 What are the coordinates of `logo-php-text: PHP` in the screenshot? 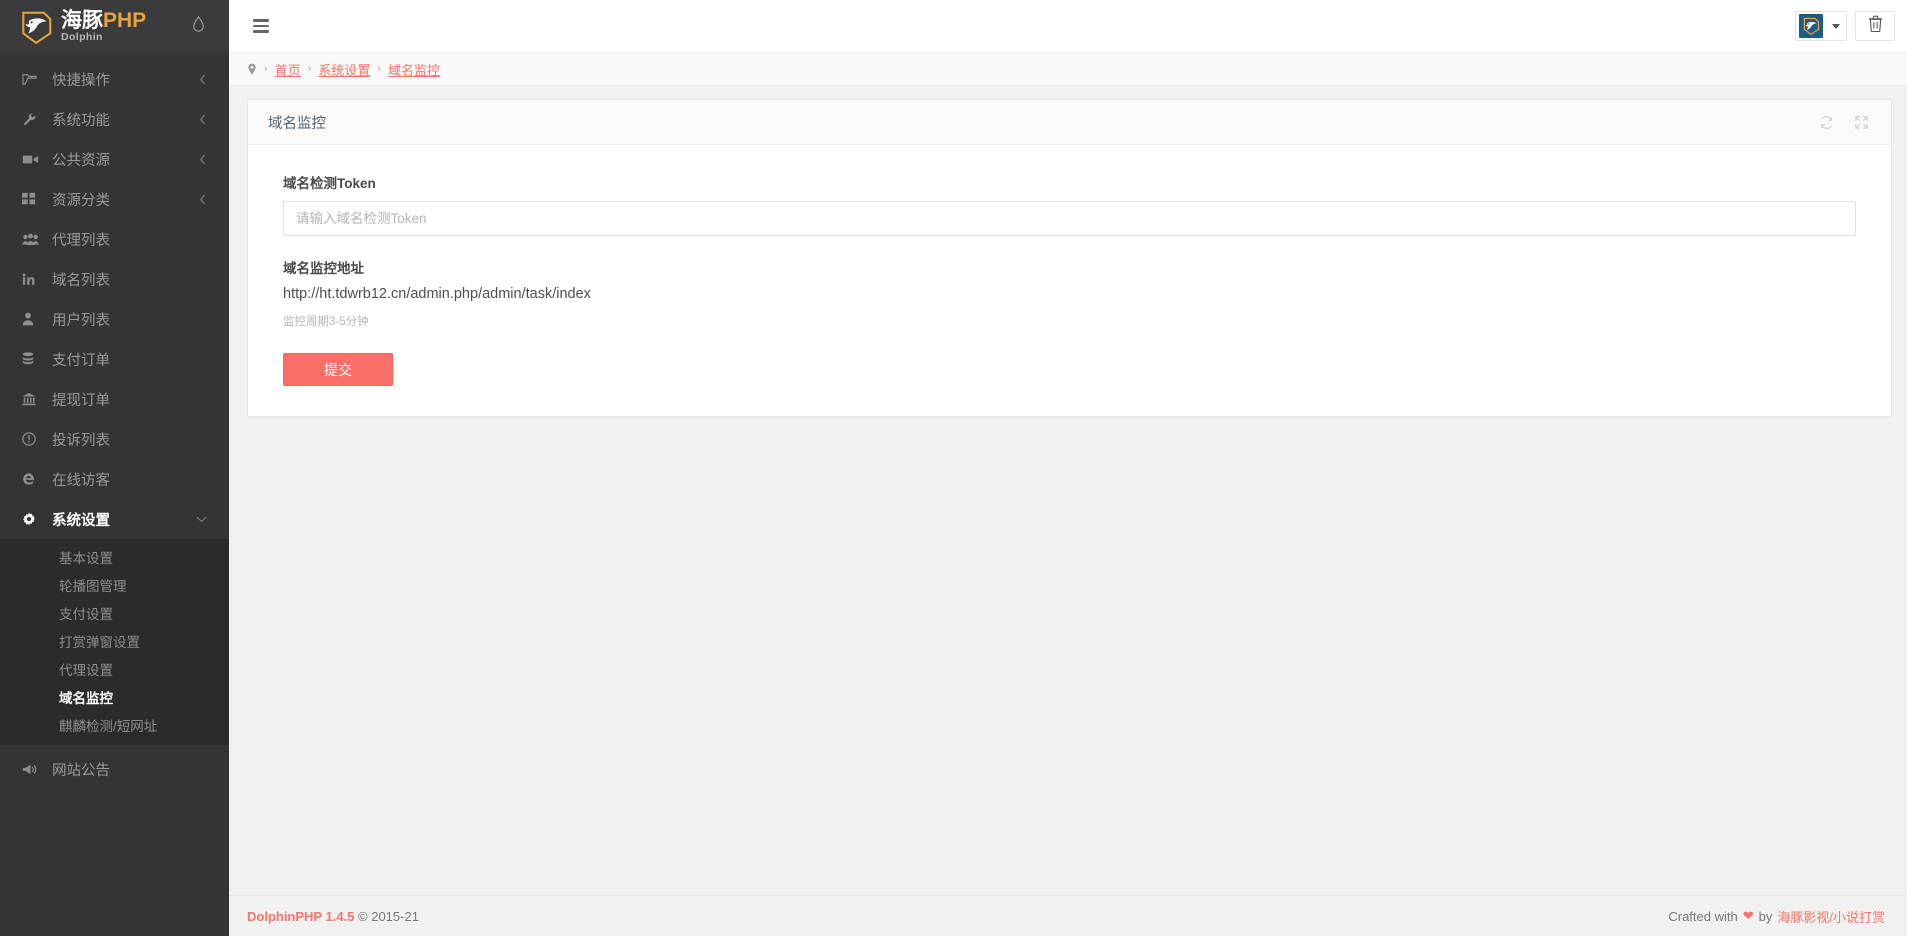 It's located at (125, 21).